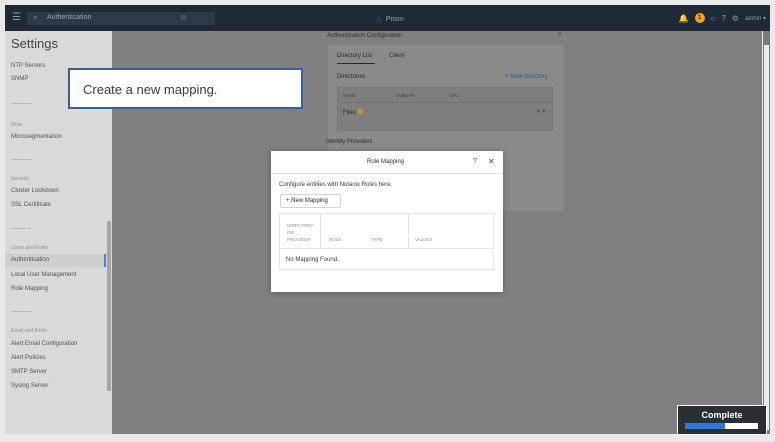 The height and width of the screenshot is (442, 775). I want to click on sidebar-scrollbar, so click(109, 306).